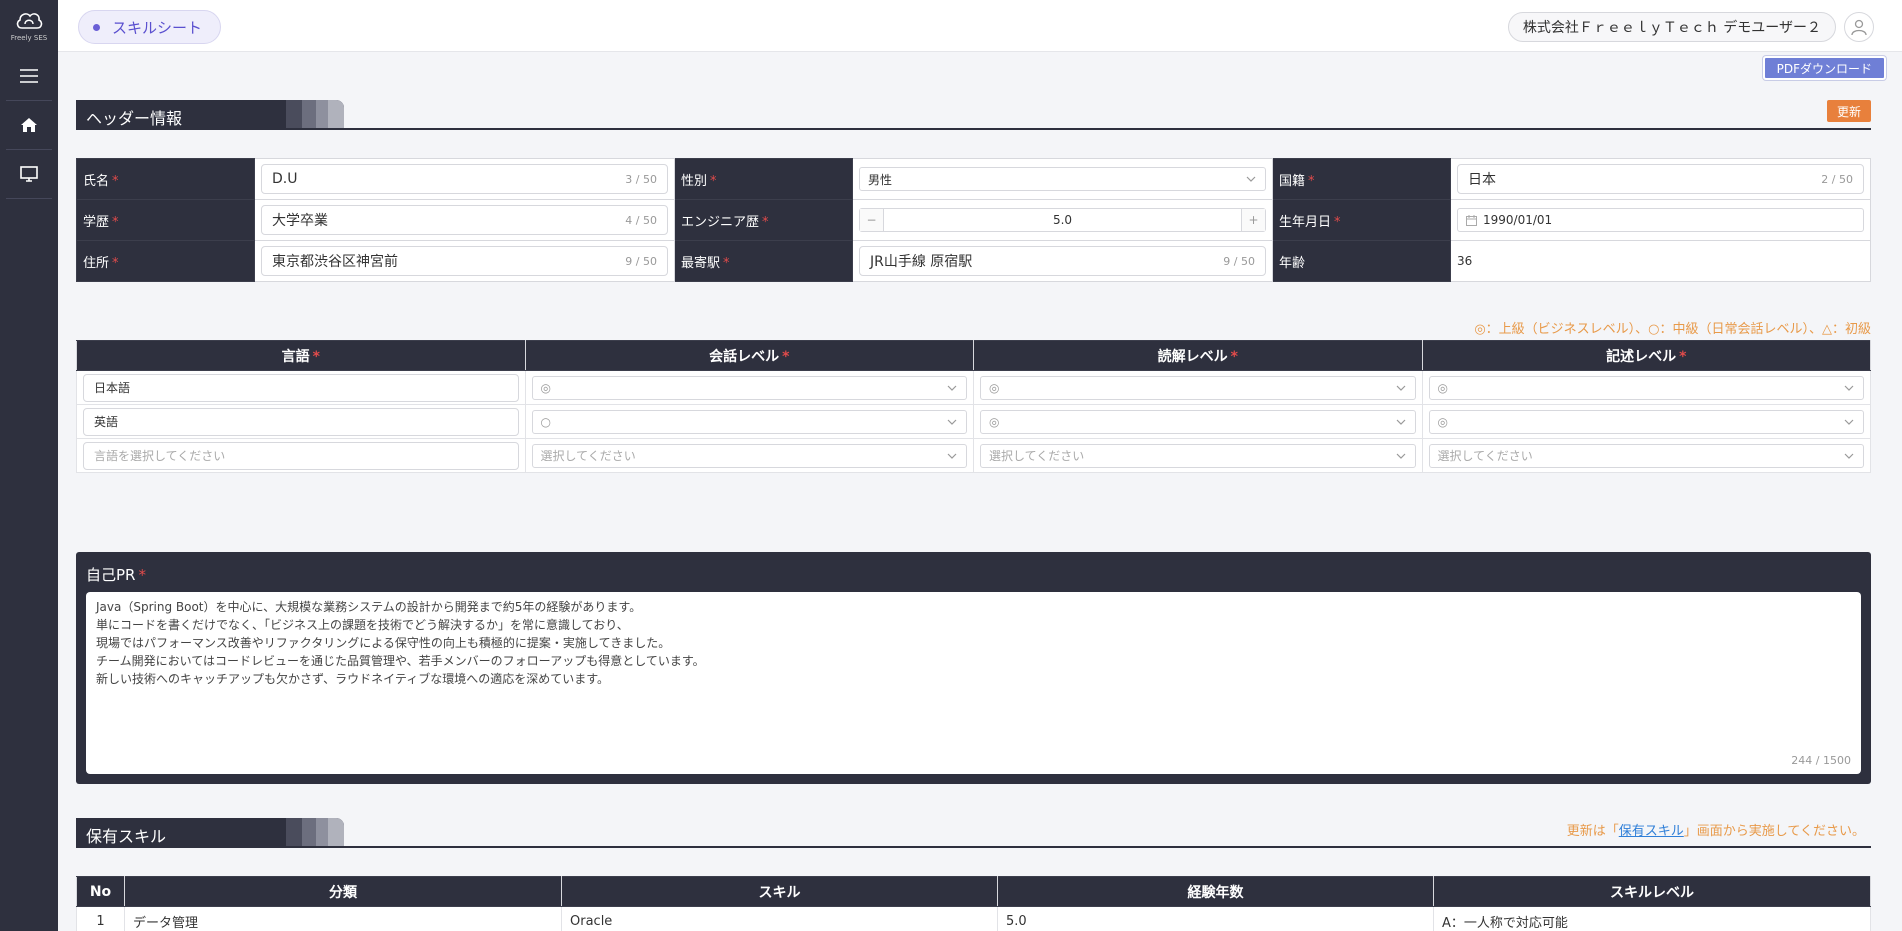  What do you see at coordinates (1651, 831) in the screenshot?
I see `skills-page-link: 保有スキル` at bounding box center [1651, 831].